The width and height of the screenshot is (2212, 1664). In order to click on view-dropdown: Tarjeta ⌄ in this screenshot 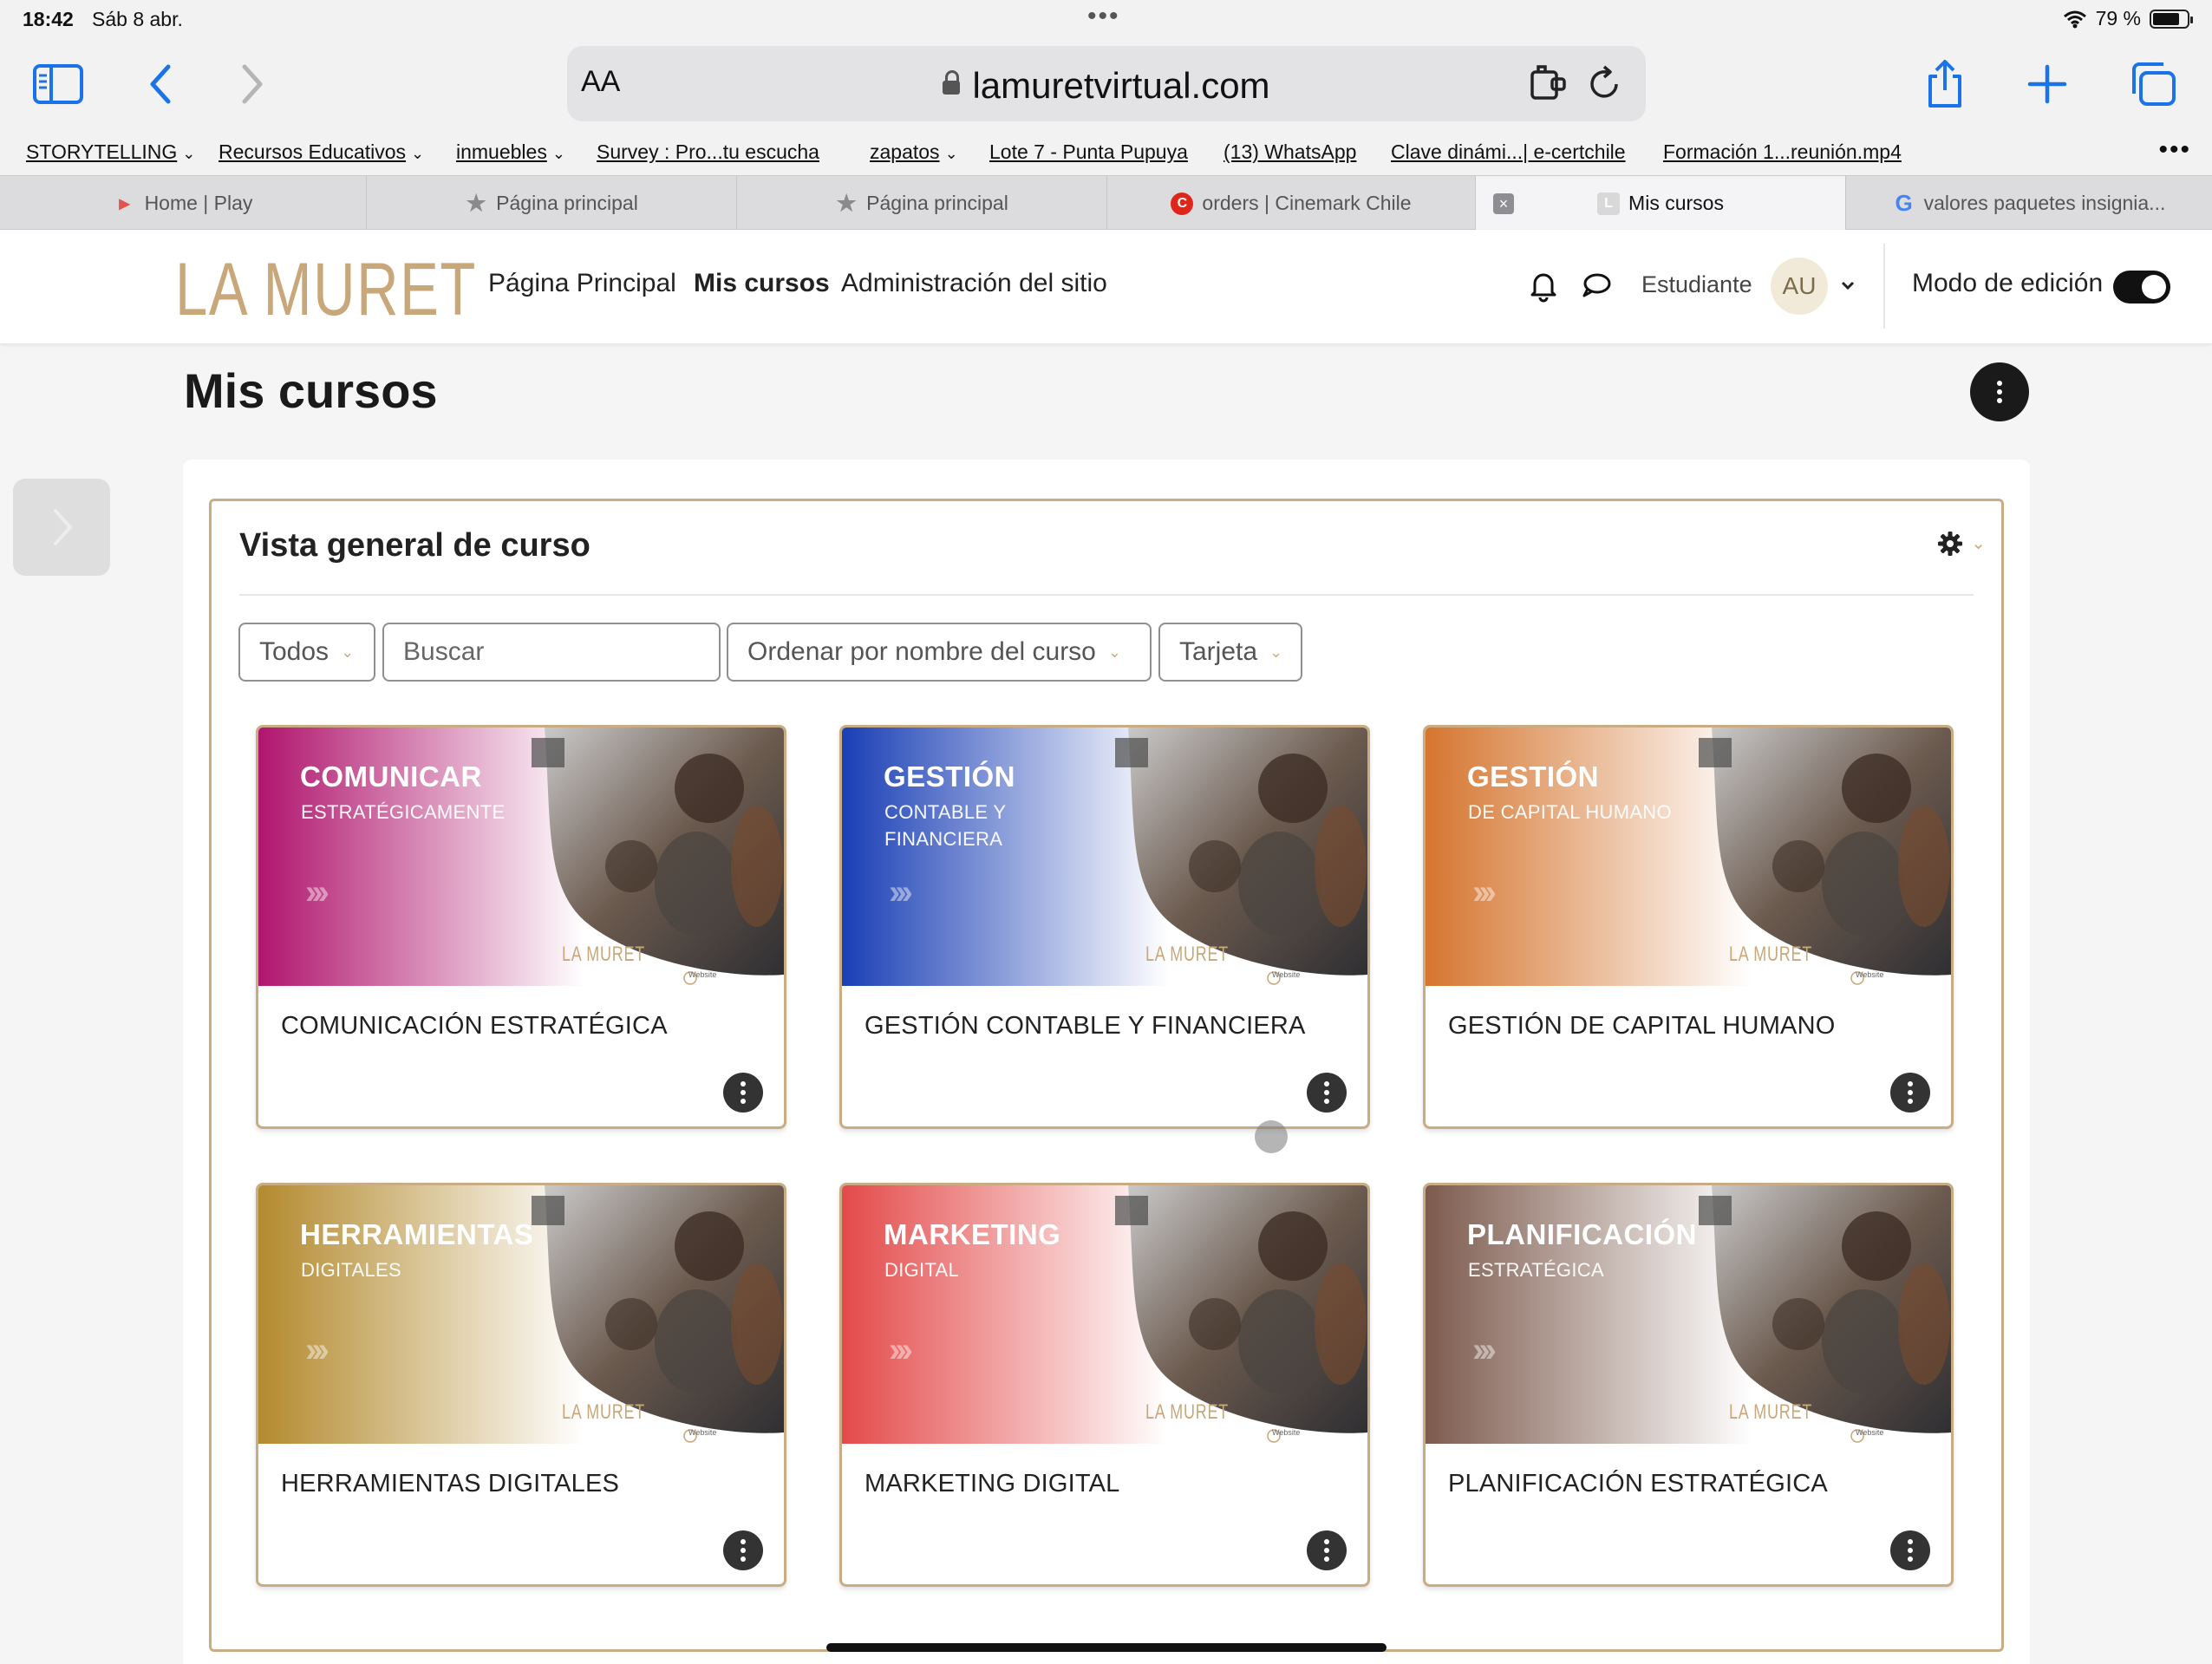, I will do `click(1230, 652)`.